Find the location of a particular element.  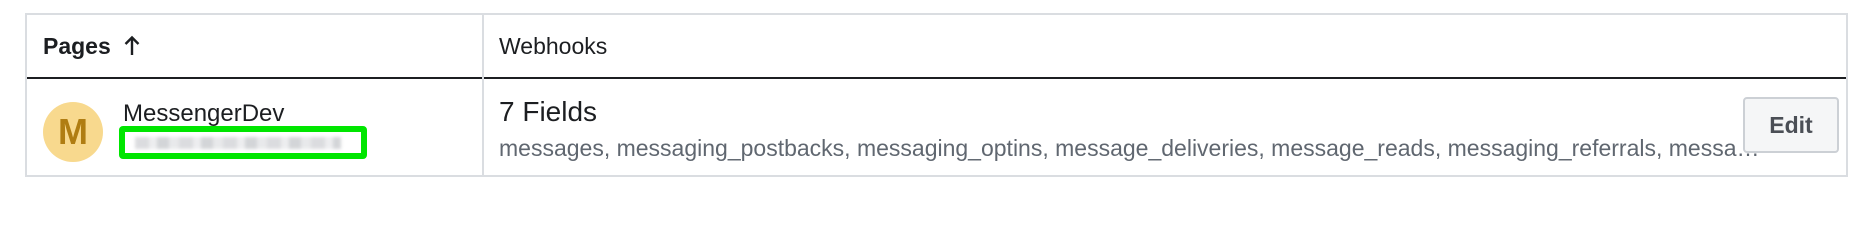

page-id-redacted is located at coordinates (238, 142).